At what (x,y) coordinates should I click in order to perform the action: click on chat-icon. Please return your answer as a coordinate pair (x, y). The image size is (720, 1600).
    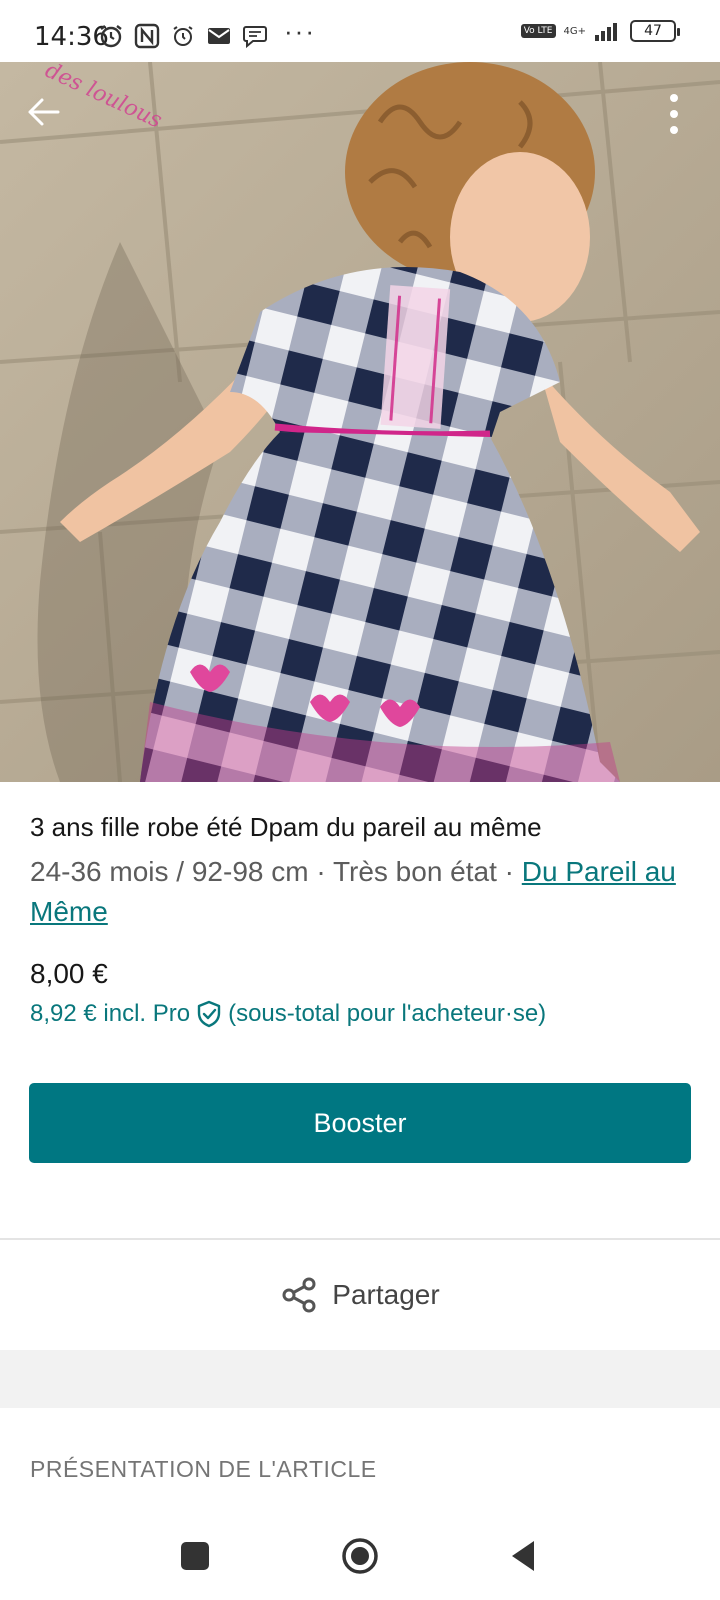
    Looking at the image, I should click on (255, 36).